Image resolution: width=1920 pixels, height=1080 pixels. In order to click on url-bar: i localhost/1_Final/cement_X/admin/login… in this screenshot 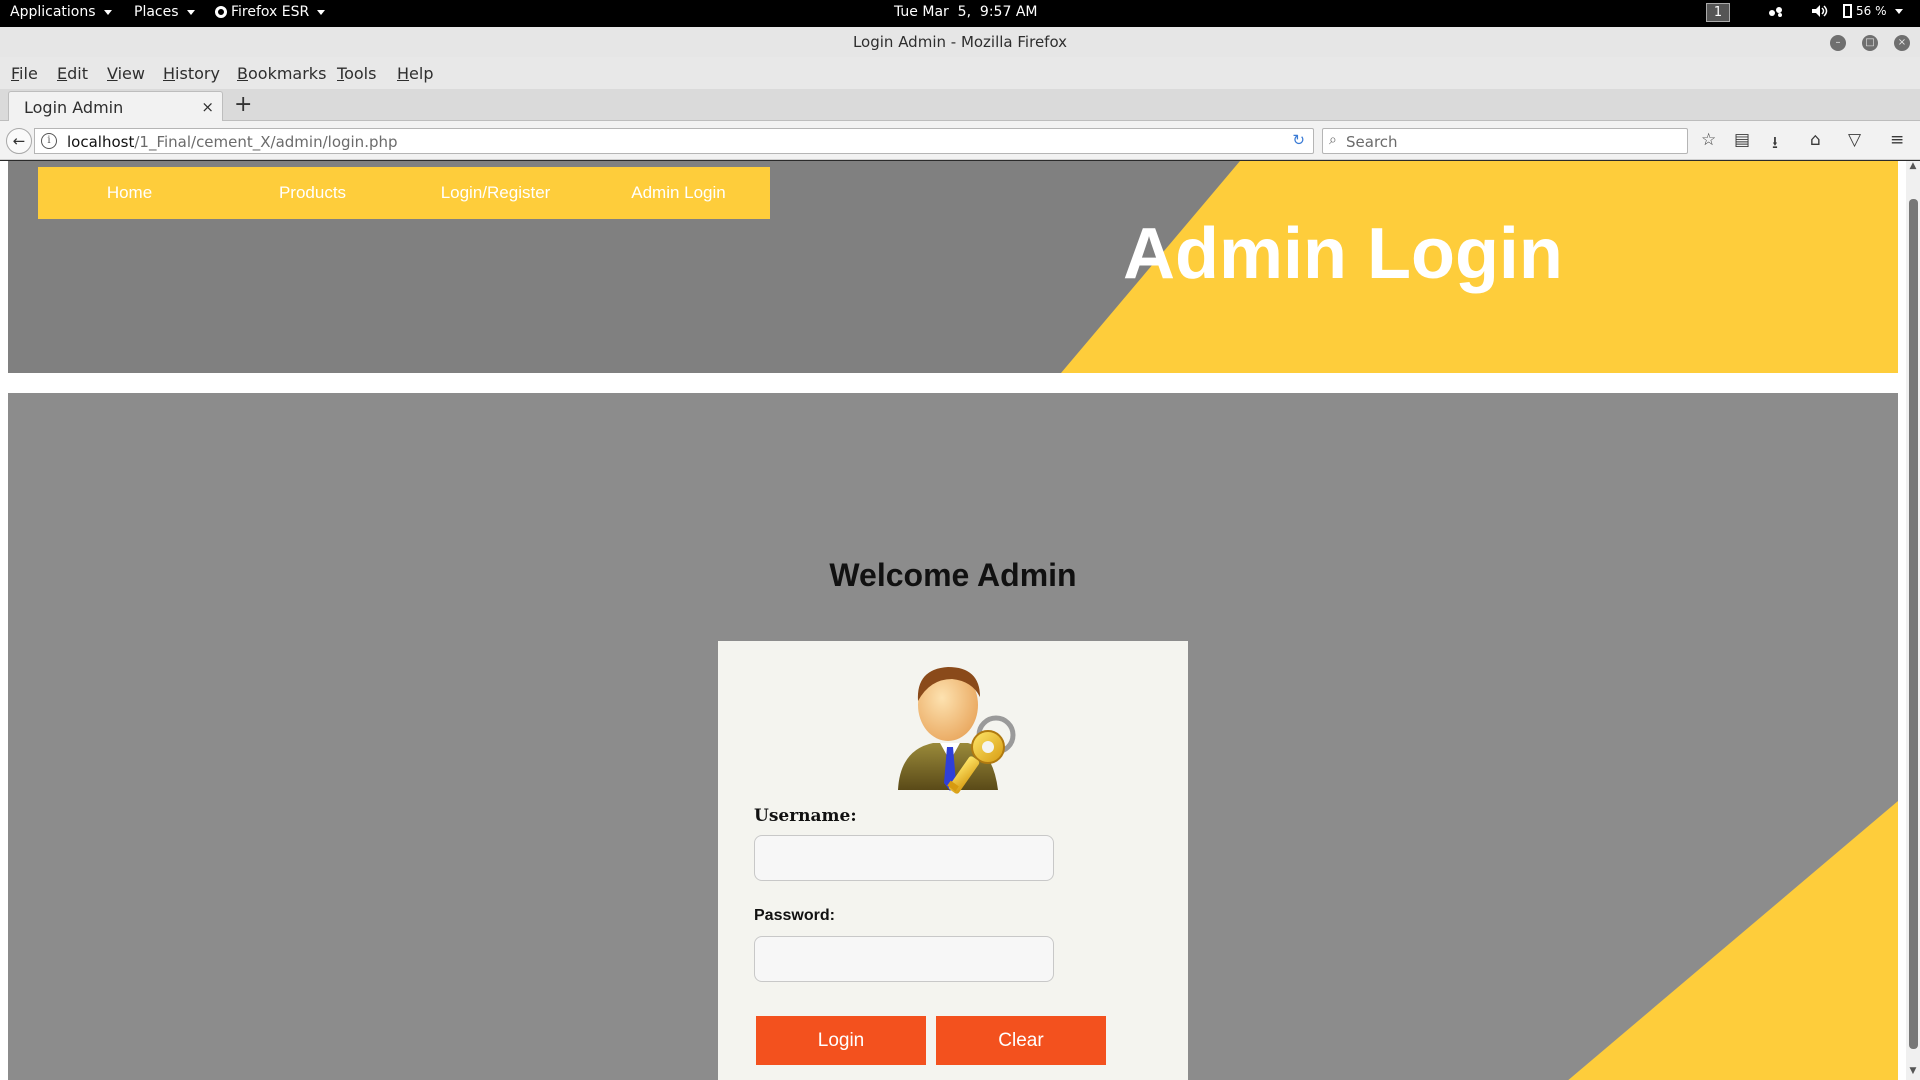, I will do `click(674, 141)`.